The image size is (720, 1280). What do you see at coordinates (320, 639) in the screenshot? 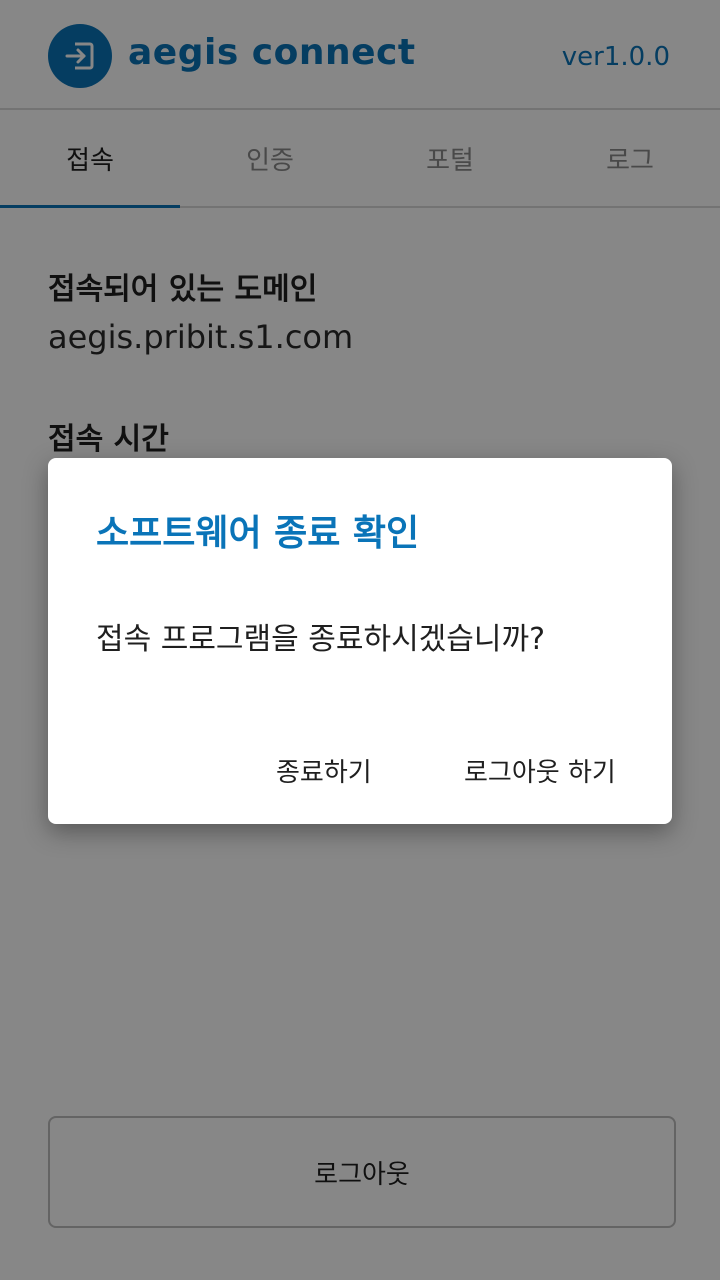
I see `dialog-message: 접속 프로그램을 종료하시겠습니까?` at bounding box center [320, 639].